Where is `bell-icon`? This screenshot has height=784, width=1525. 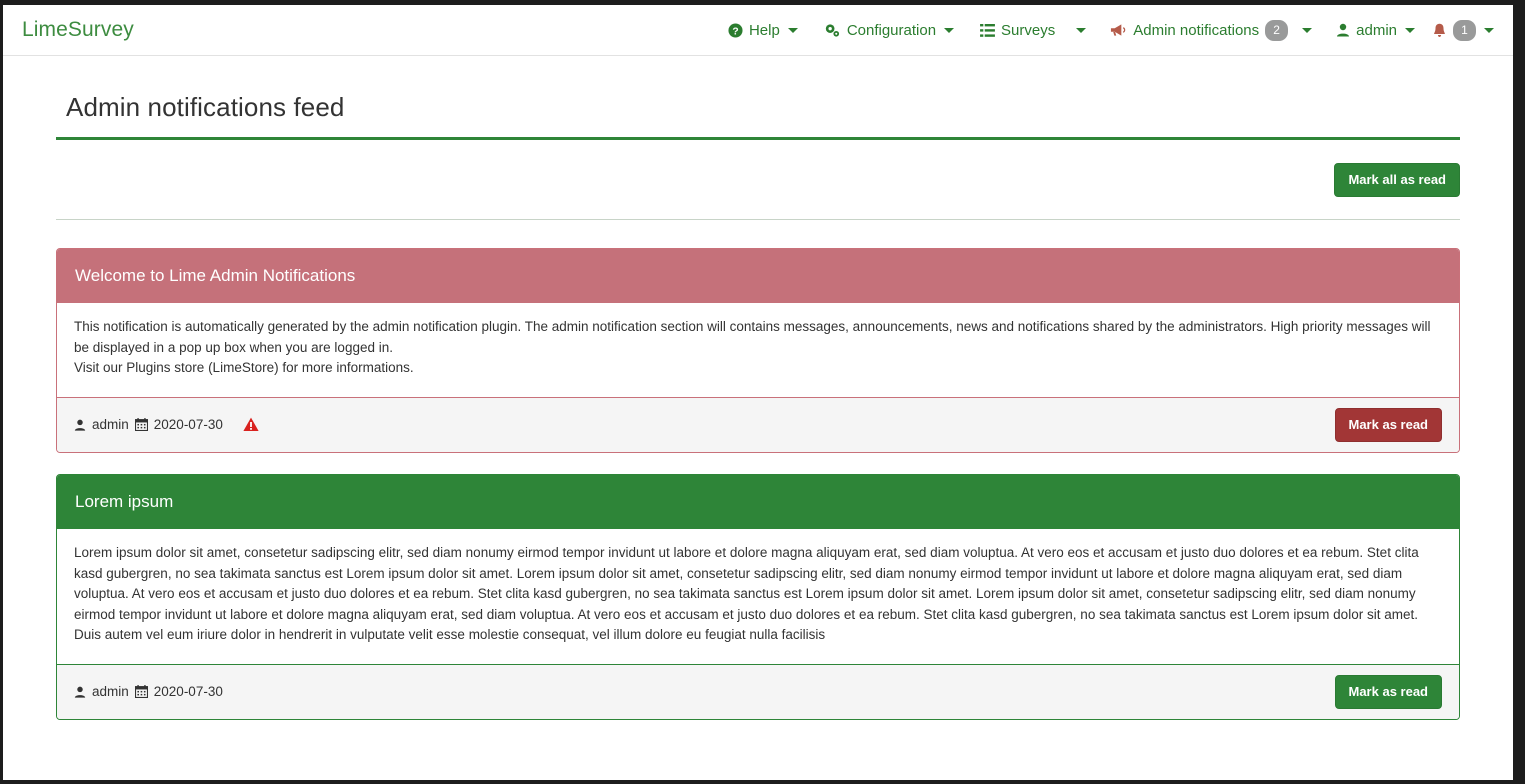
bell-icon is located at coordinates (1439, 30).